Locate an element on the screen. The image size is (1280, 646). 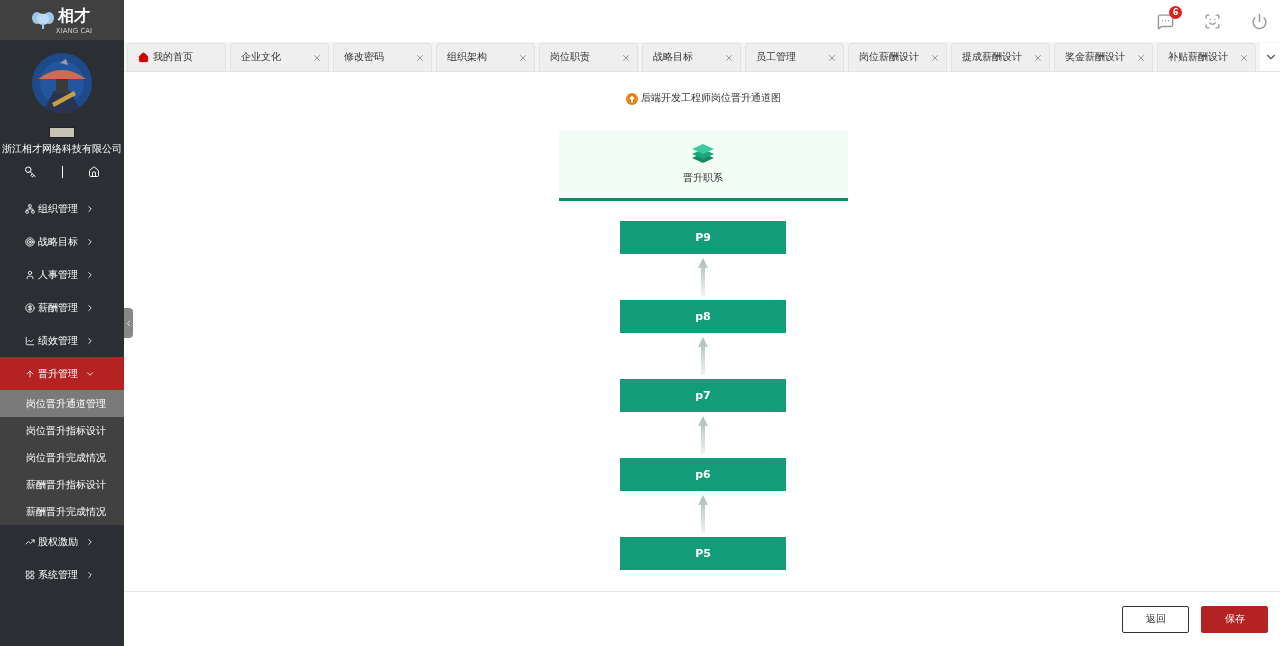
tab: 岗位职责 is located at coordinates (588, 57).